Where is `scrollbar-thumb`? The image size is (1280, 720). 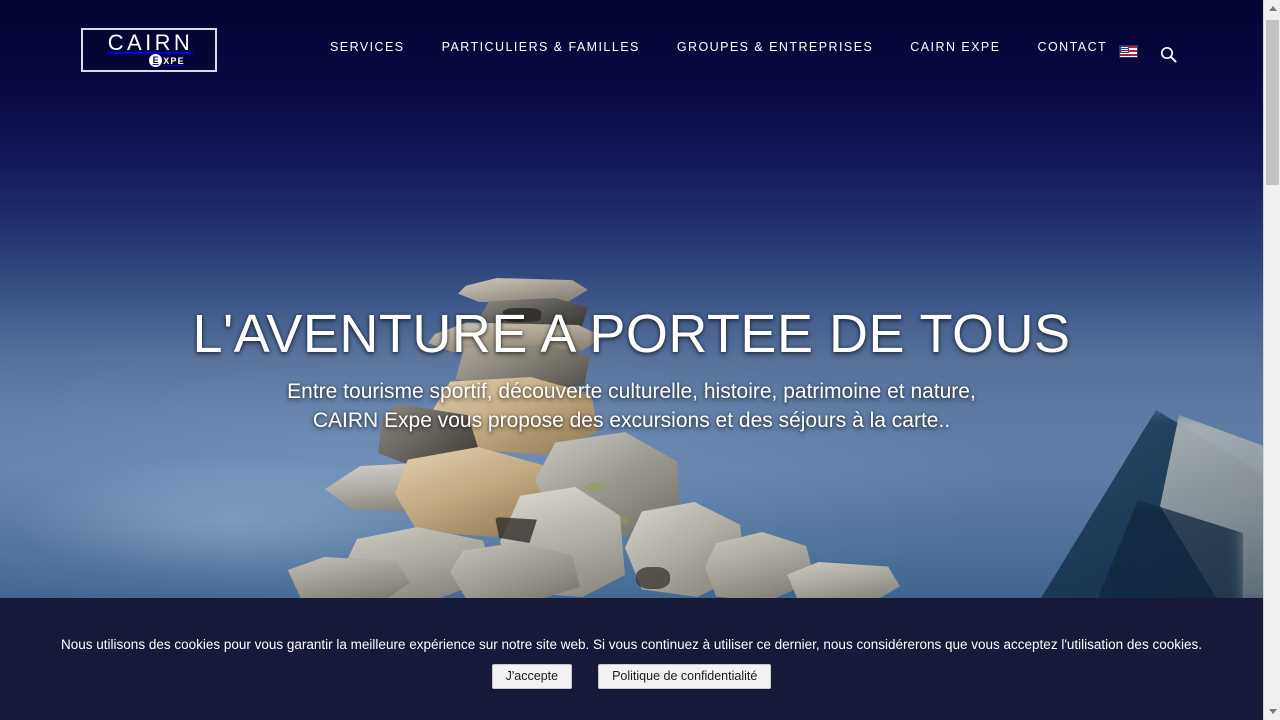
scrollbar-thumb is located at coordinates (1272, 102).